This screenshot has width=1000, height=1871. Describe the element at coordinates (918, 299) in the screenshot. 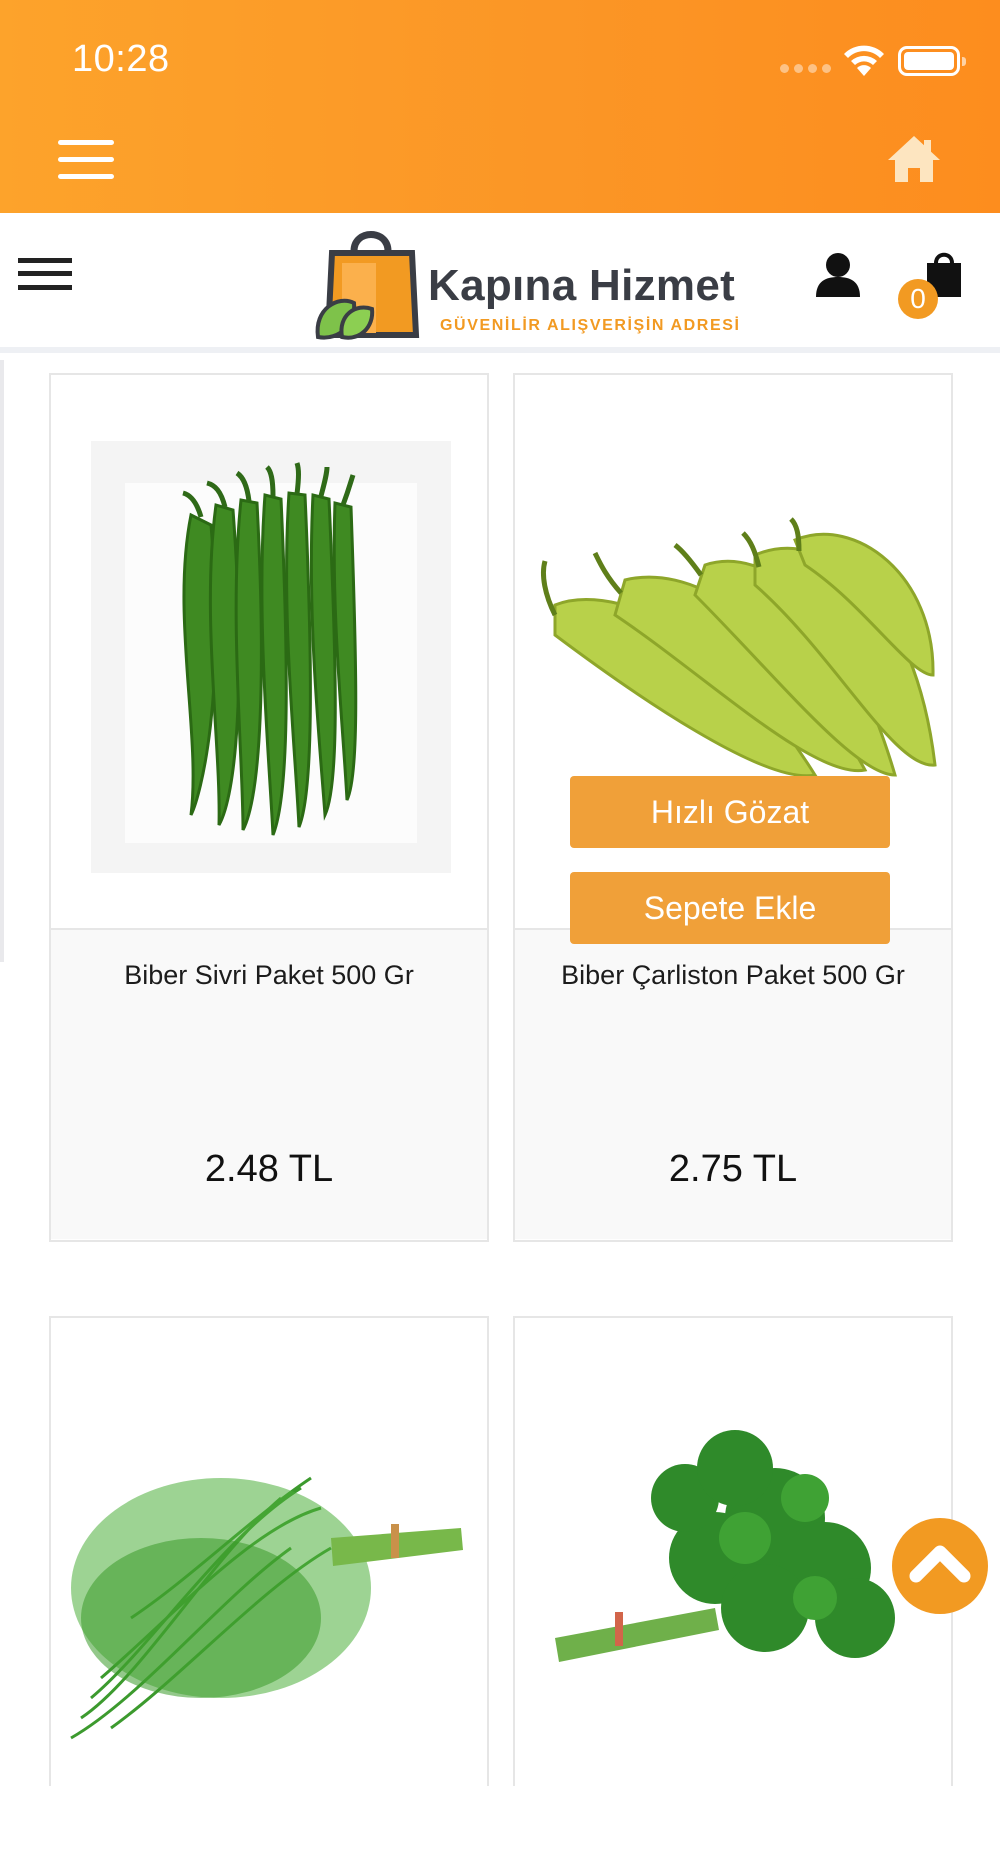

I see `cart-count-badge: 0` at that location.